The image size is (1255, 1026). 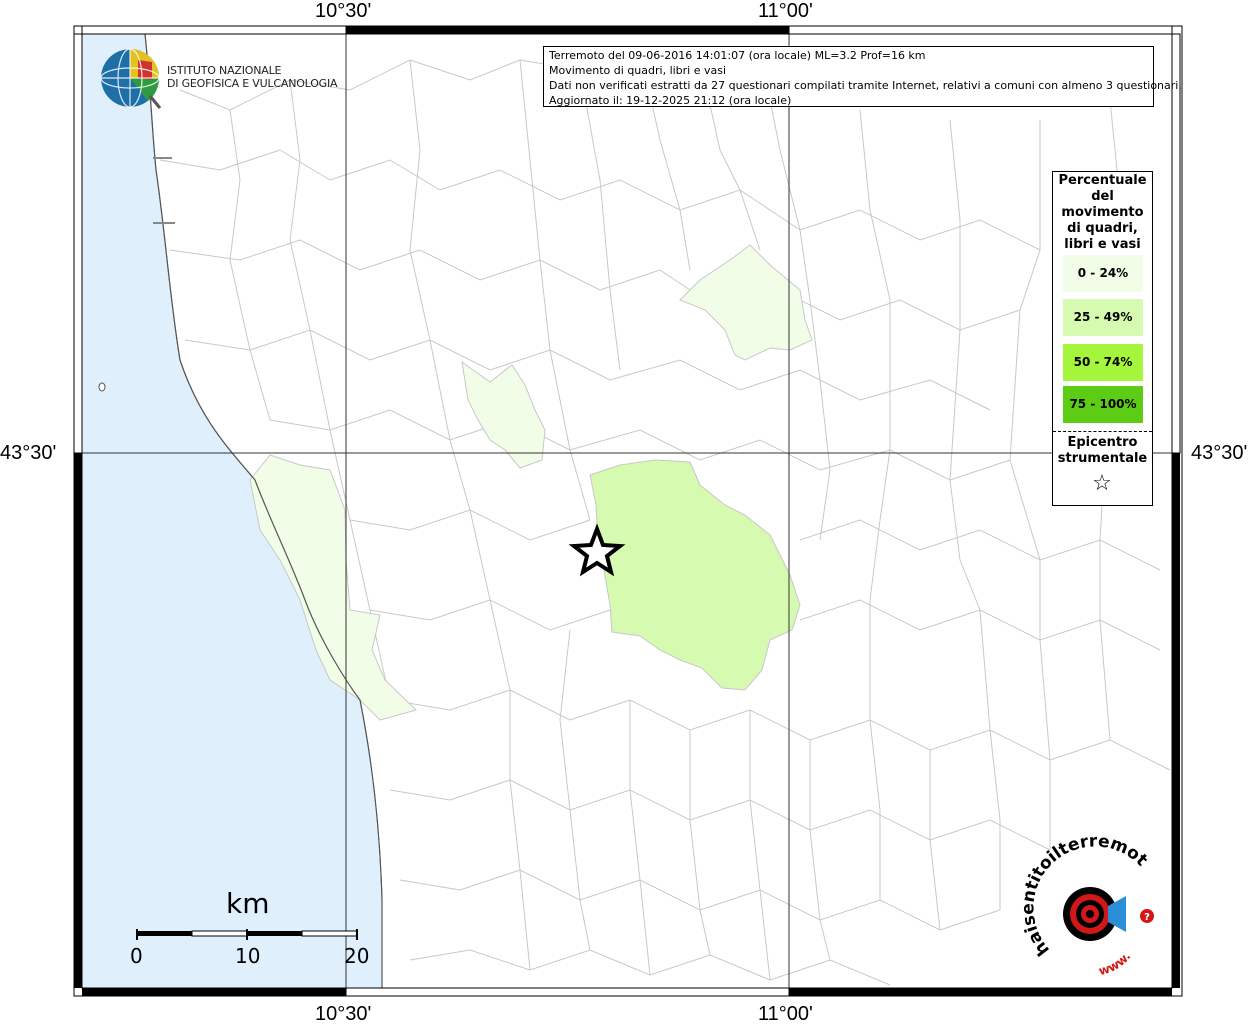 I want to click on legend-item-50-74: 50 - 74%, so click(x=1103, y=362).